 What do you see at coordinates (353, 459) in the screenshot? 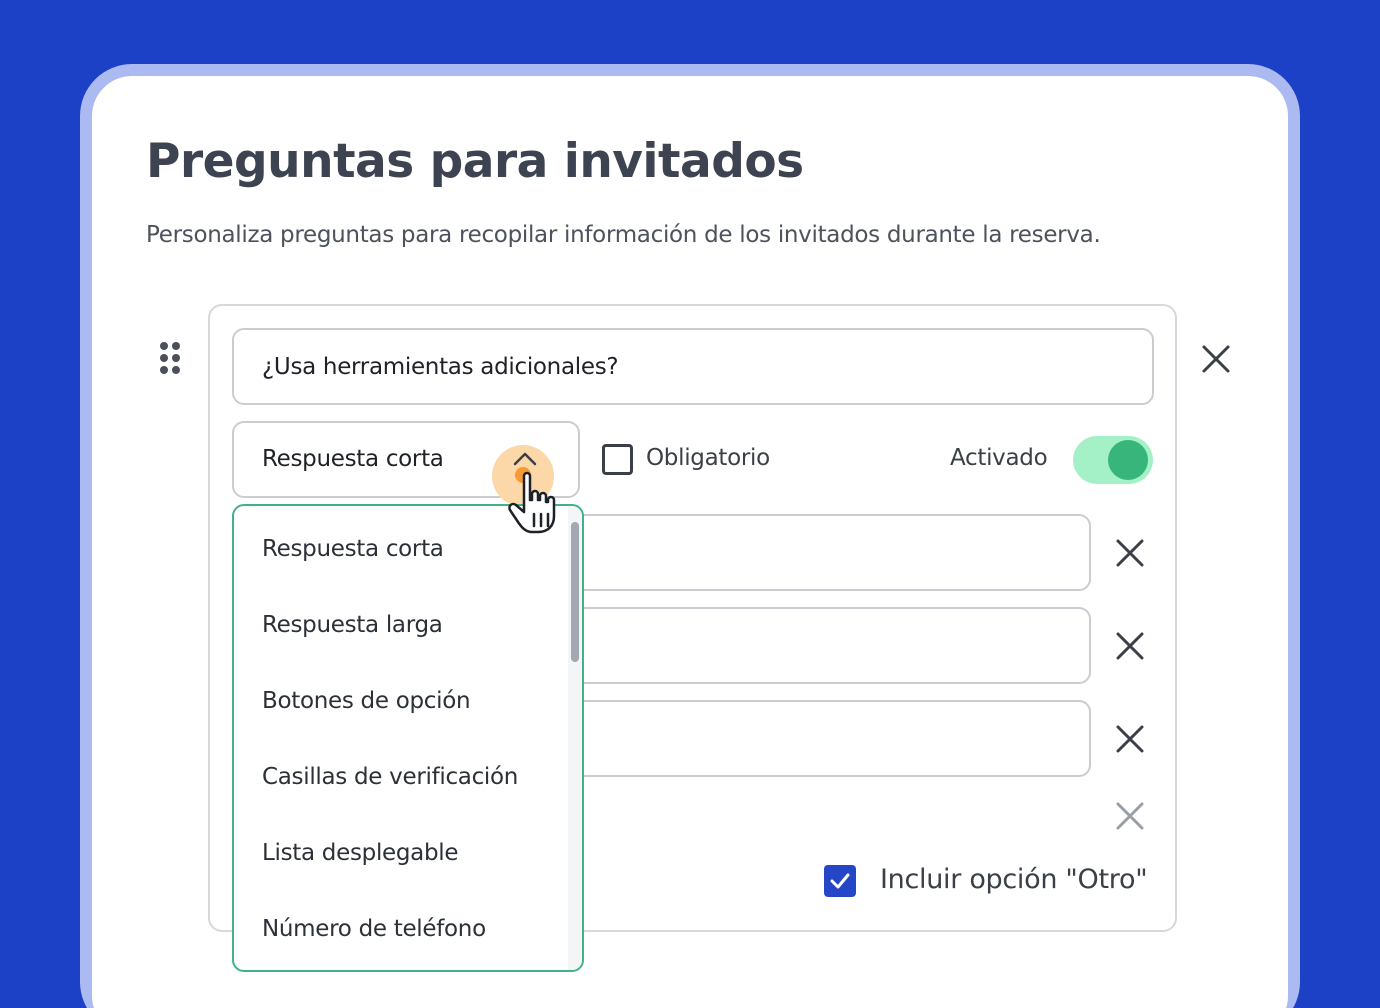
I see `question-type-value: Respuesta corta` at bounding box center [353, 459].